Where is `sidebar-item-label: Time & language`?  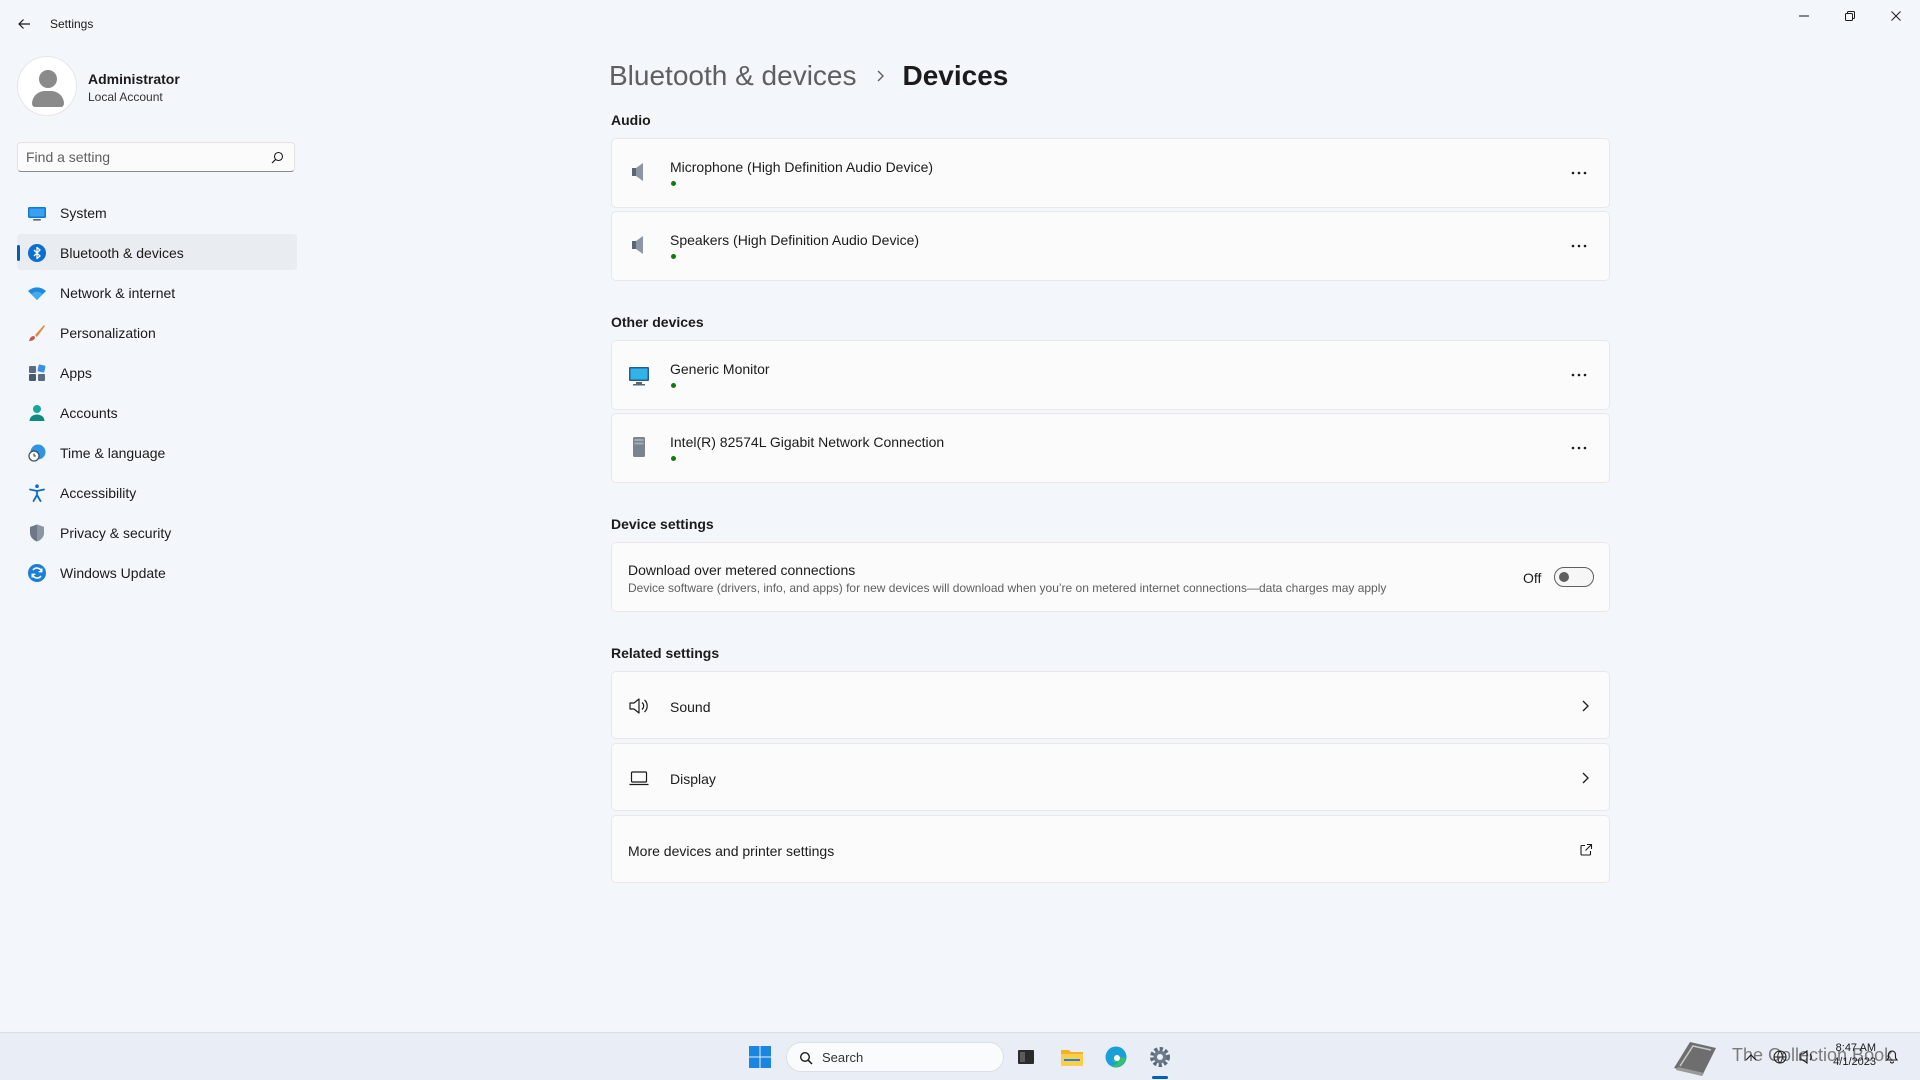 sidebar-item-label: Time & language is located at coordinates (113, 453).